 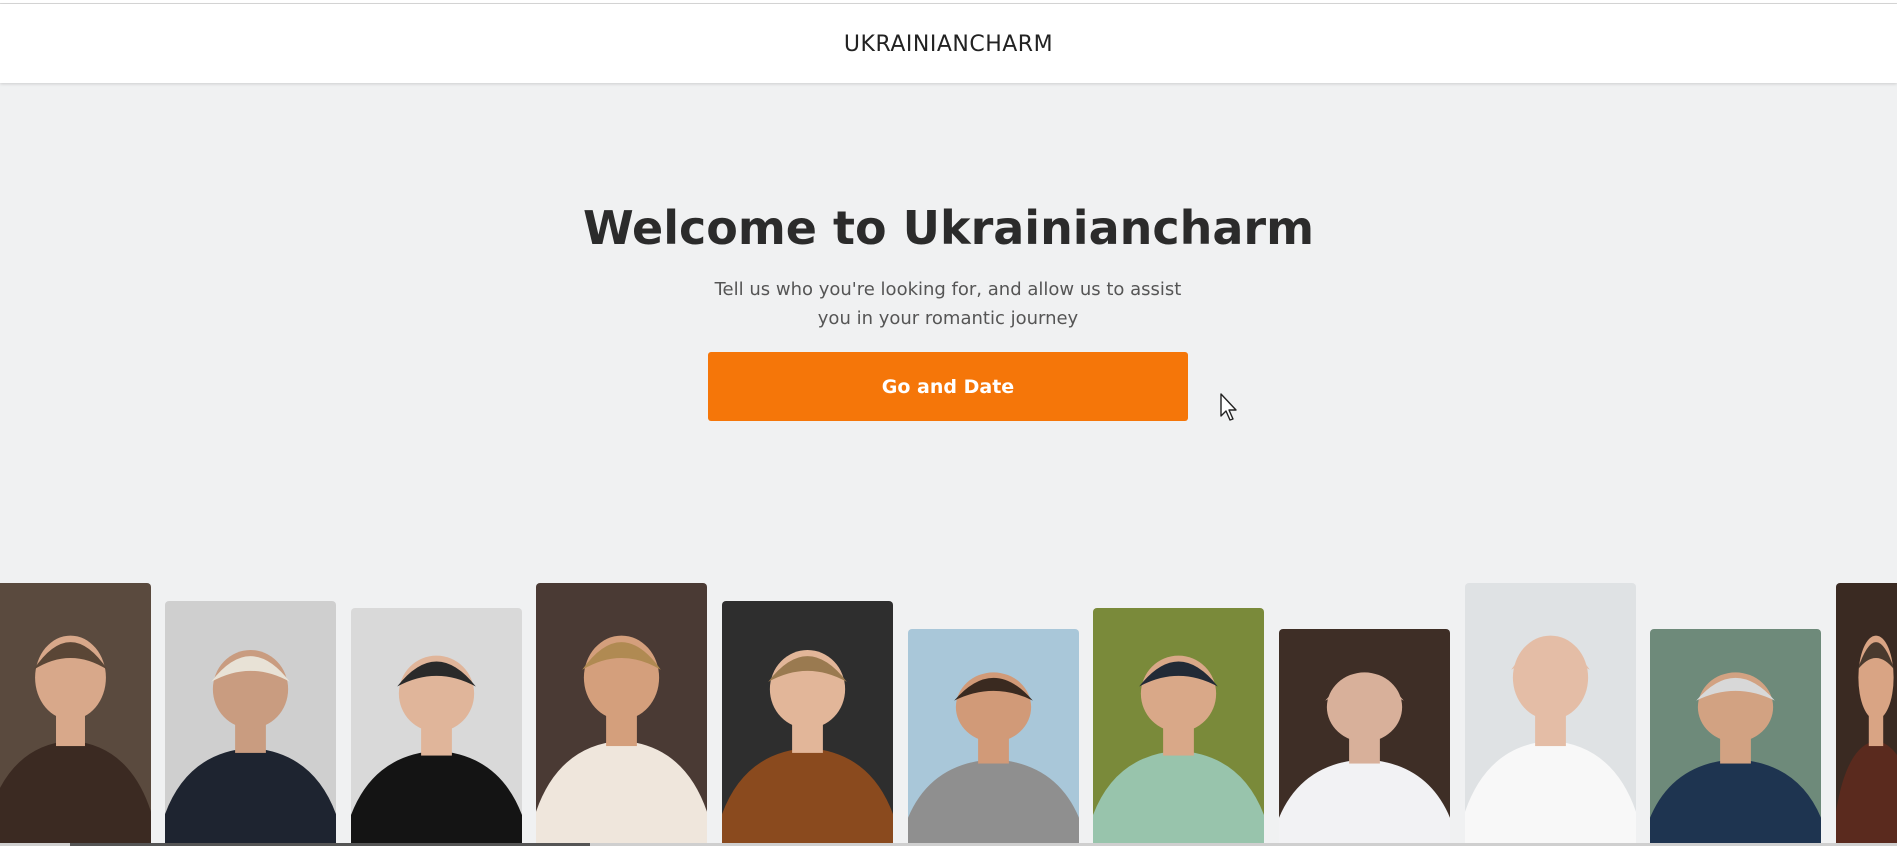 I want to click on site-logo: UKRAINIANCHARM, so click(x=948, y=44).